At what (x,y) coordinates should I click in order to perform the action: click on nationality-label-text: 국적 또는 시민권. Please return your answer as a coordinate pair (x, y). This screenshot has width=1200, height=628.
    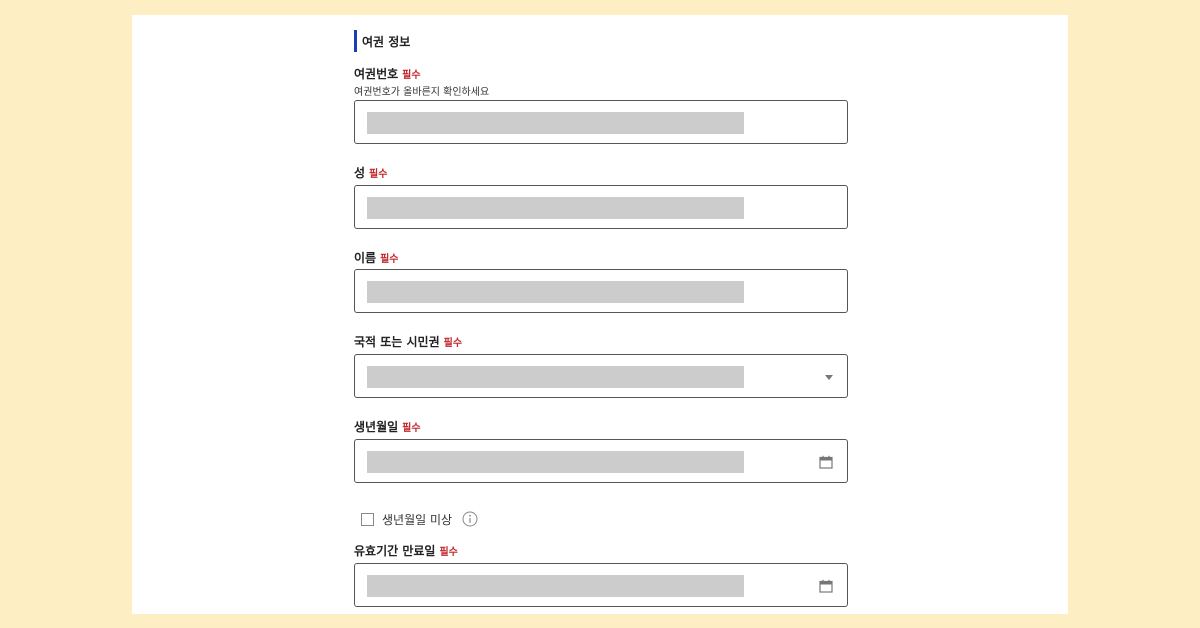
    Looking at the image, I should click on (397, 342).